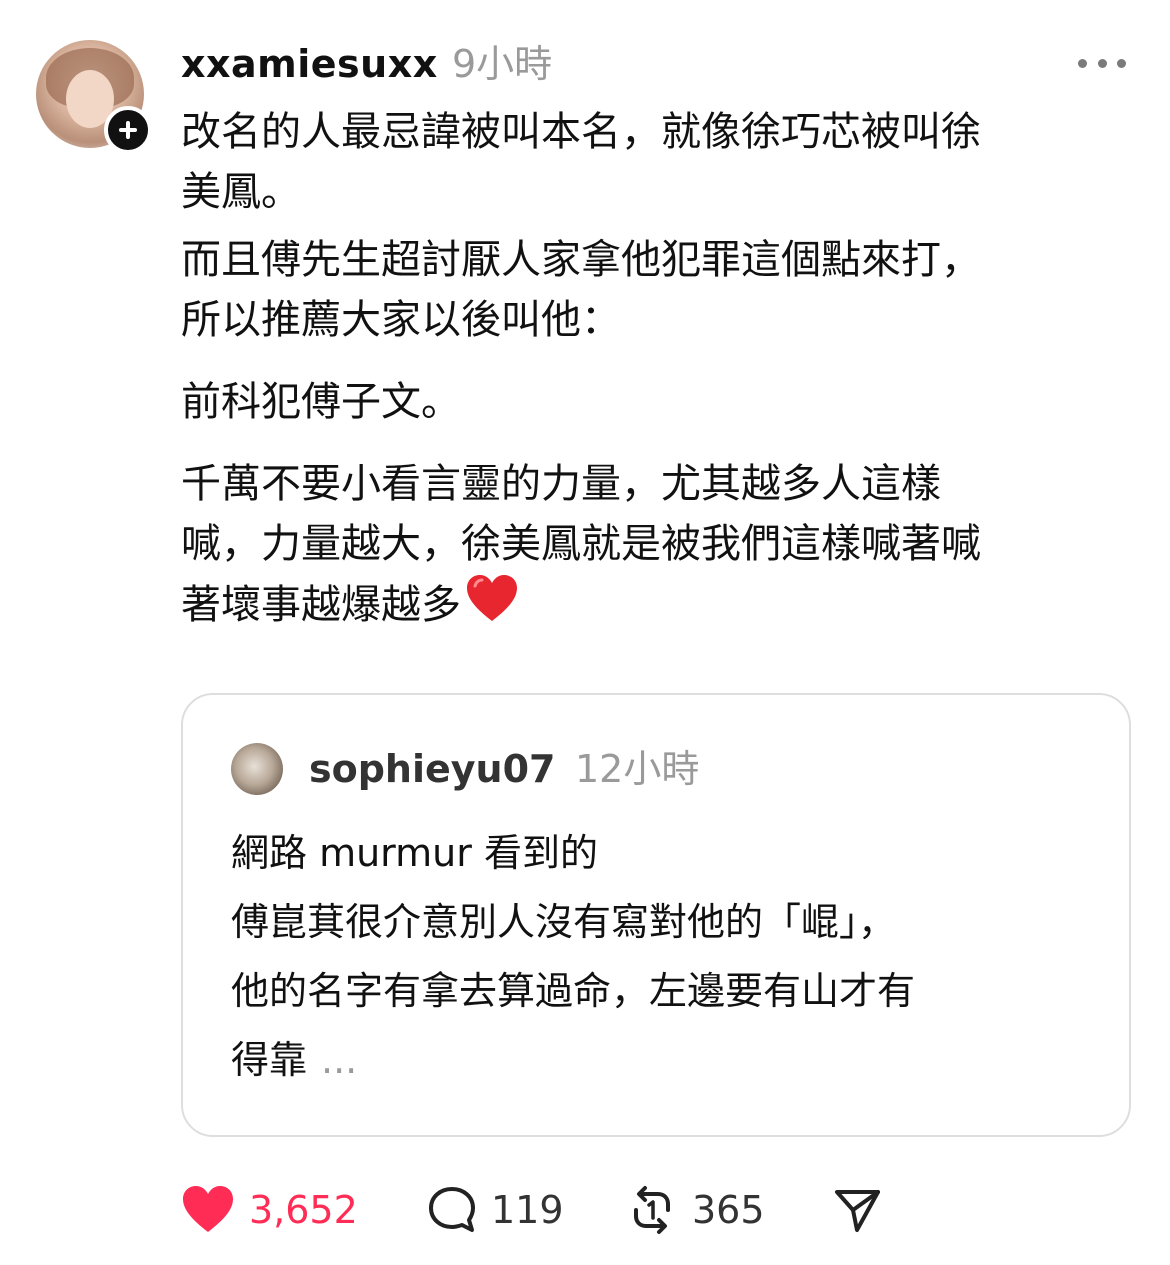 Image resolution: width=1170 pixels, height=1265 pixels. What do you see at coordinates (564, 922) in the screenshot?
I see `quoted-line-2: 傅崑萁很介意別人沒有寫對他的「崐」，` at bounding box center [564, 922].